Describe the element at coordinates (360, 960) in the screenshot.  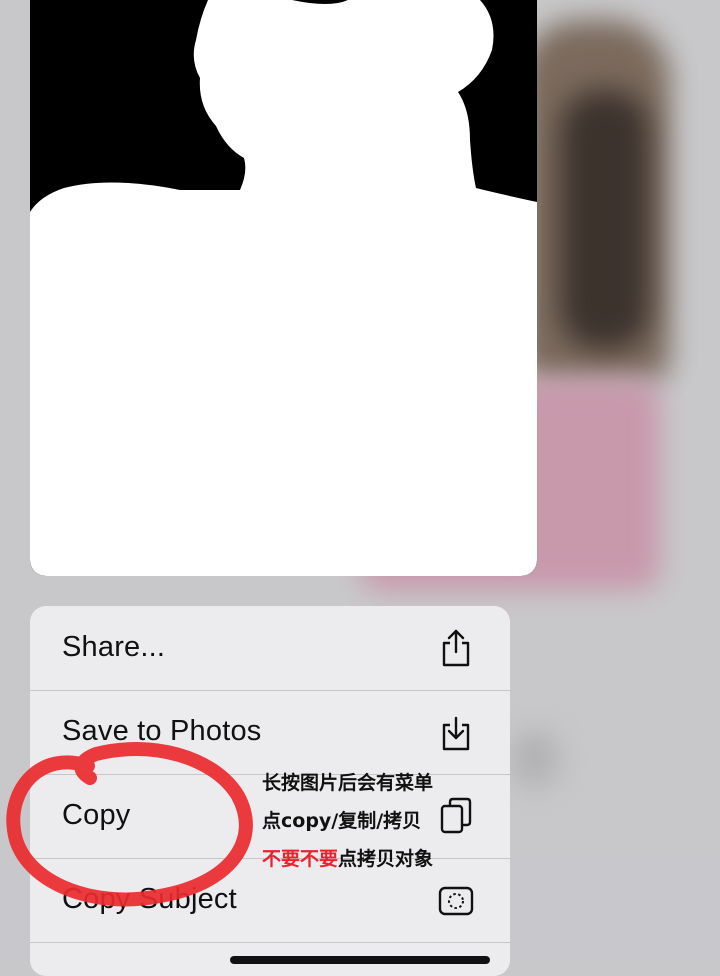
I see `home-indicator` at that location.